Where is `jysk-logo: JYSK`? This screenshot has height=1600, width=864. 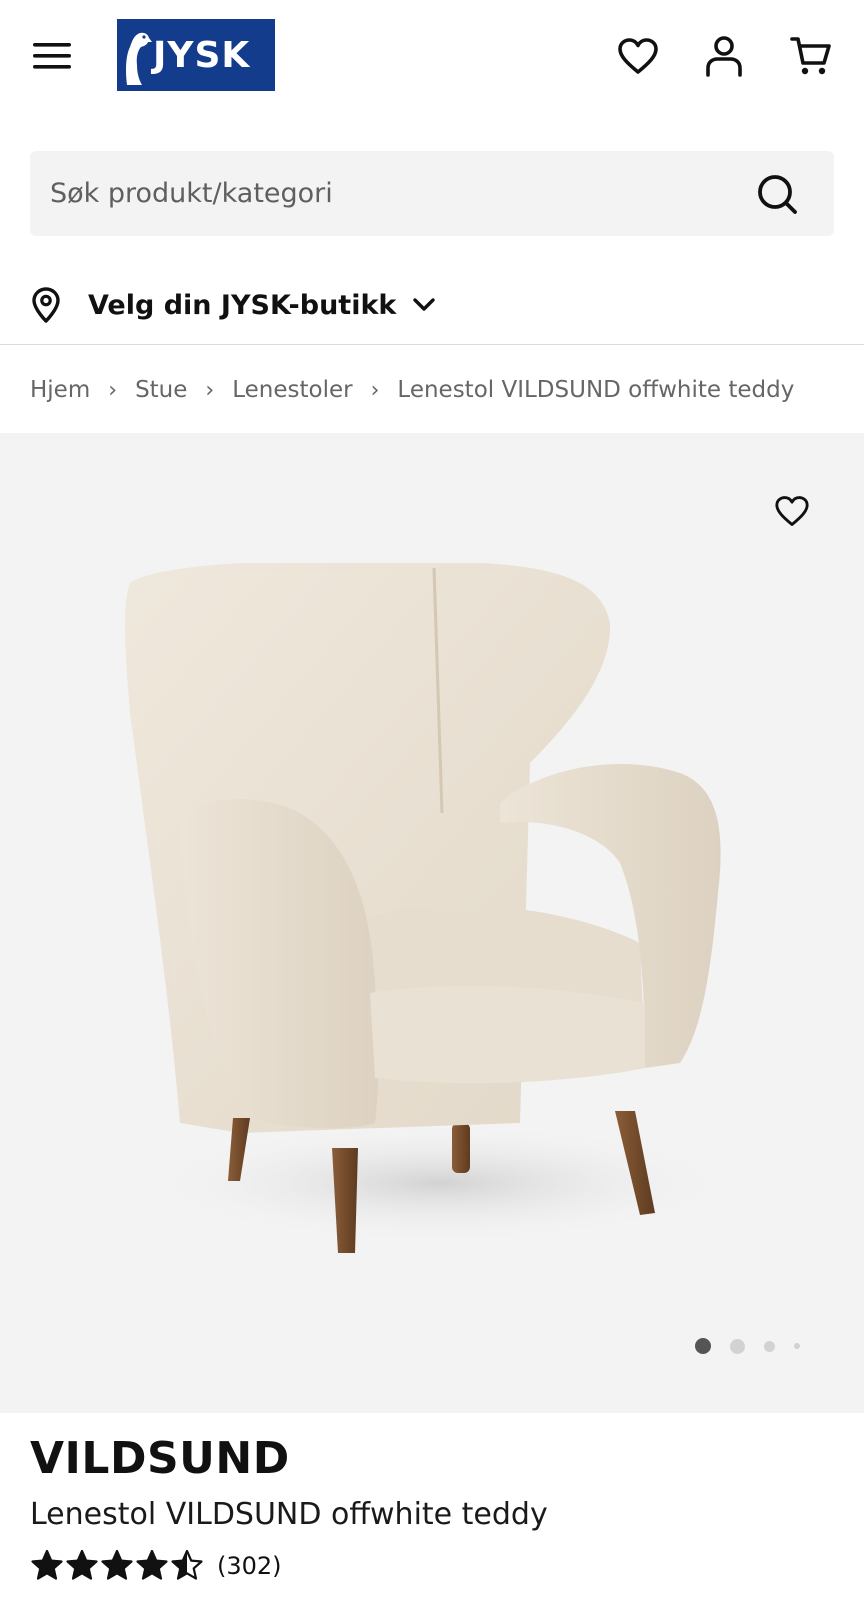
jysk-logo: JYSK is located at coordinates (196, 55).